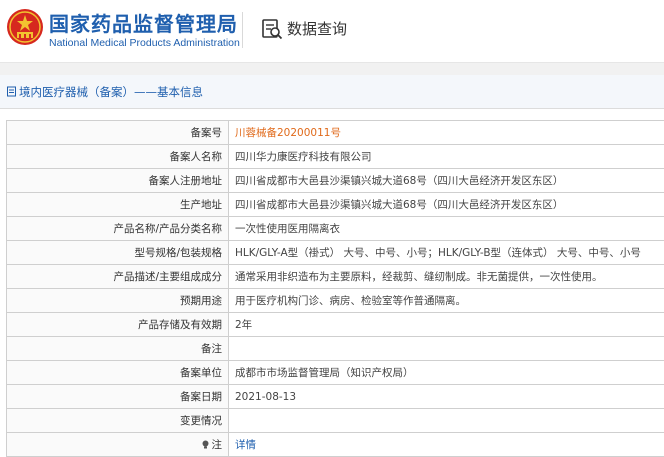  I want to click on table-row: 备案人注册地址 四川省成都市大邑县沙渠镇兴城大道68号（四川大邑经济开发区东区）, so click(335, 180).